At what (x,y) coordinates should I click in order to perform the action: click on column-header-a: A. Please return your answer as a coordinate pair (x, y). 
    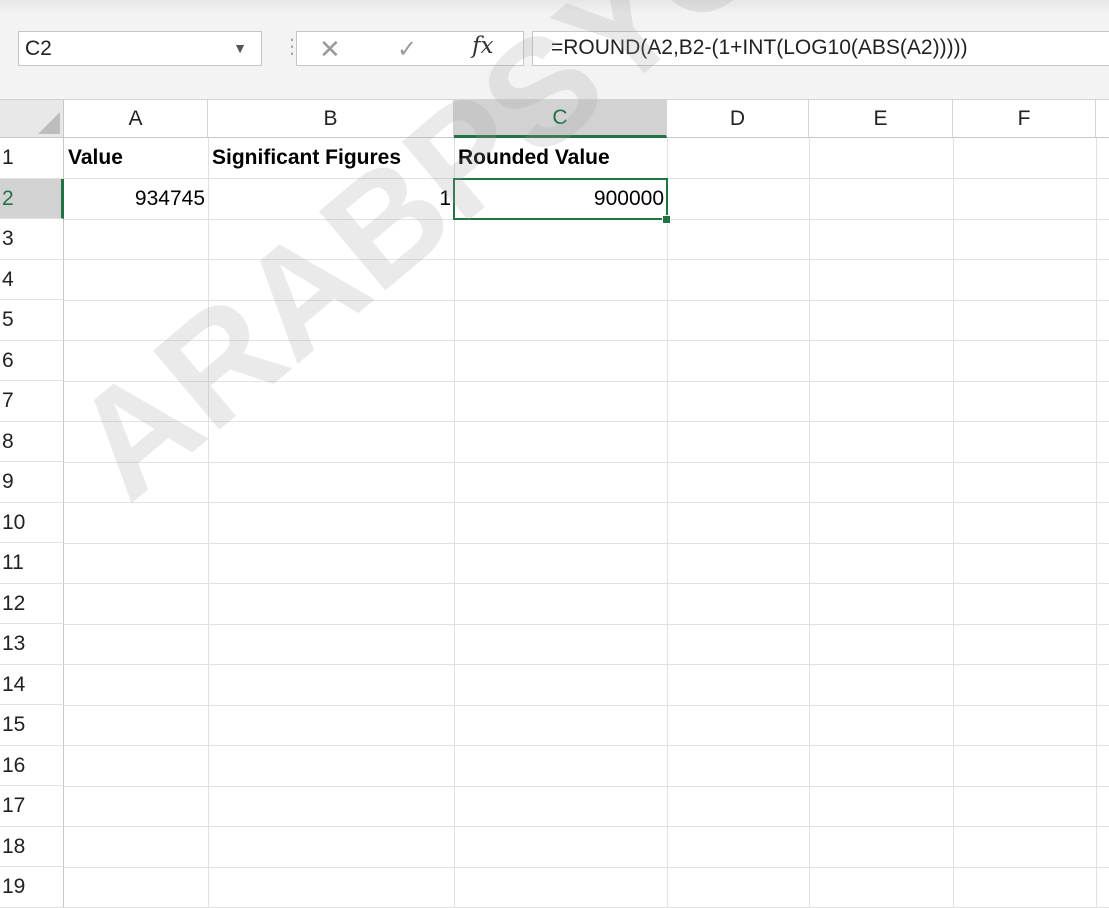
    Looking at the image, I should click on (136, 119).